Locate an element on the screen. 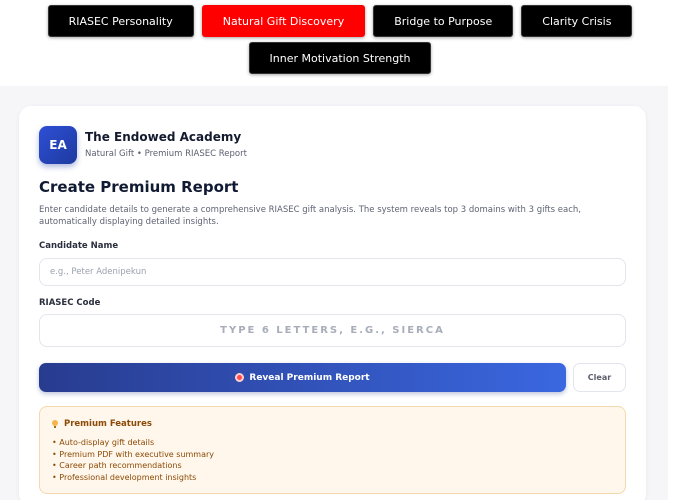 The width and height of the screenshot is (700, 500). top-nav-row-2: Inner Motivation Strength is located at coordinates (350, 58).